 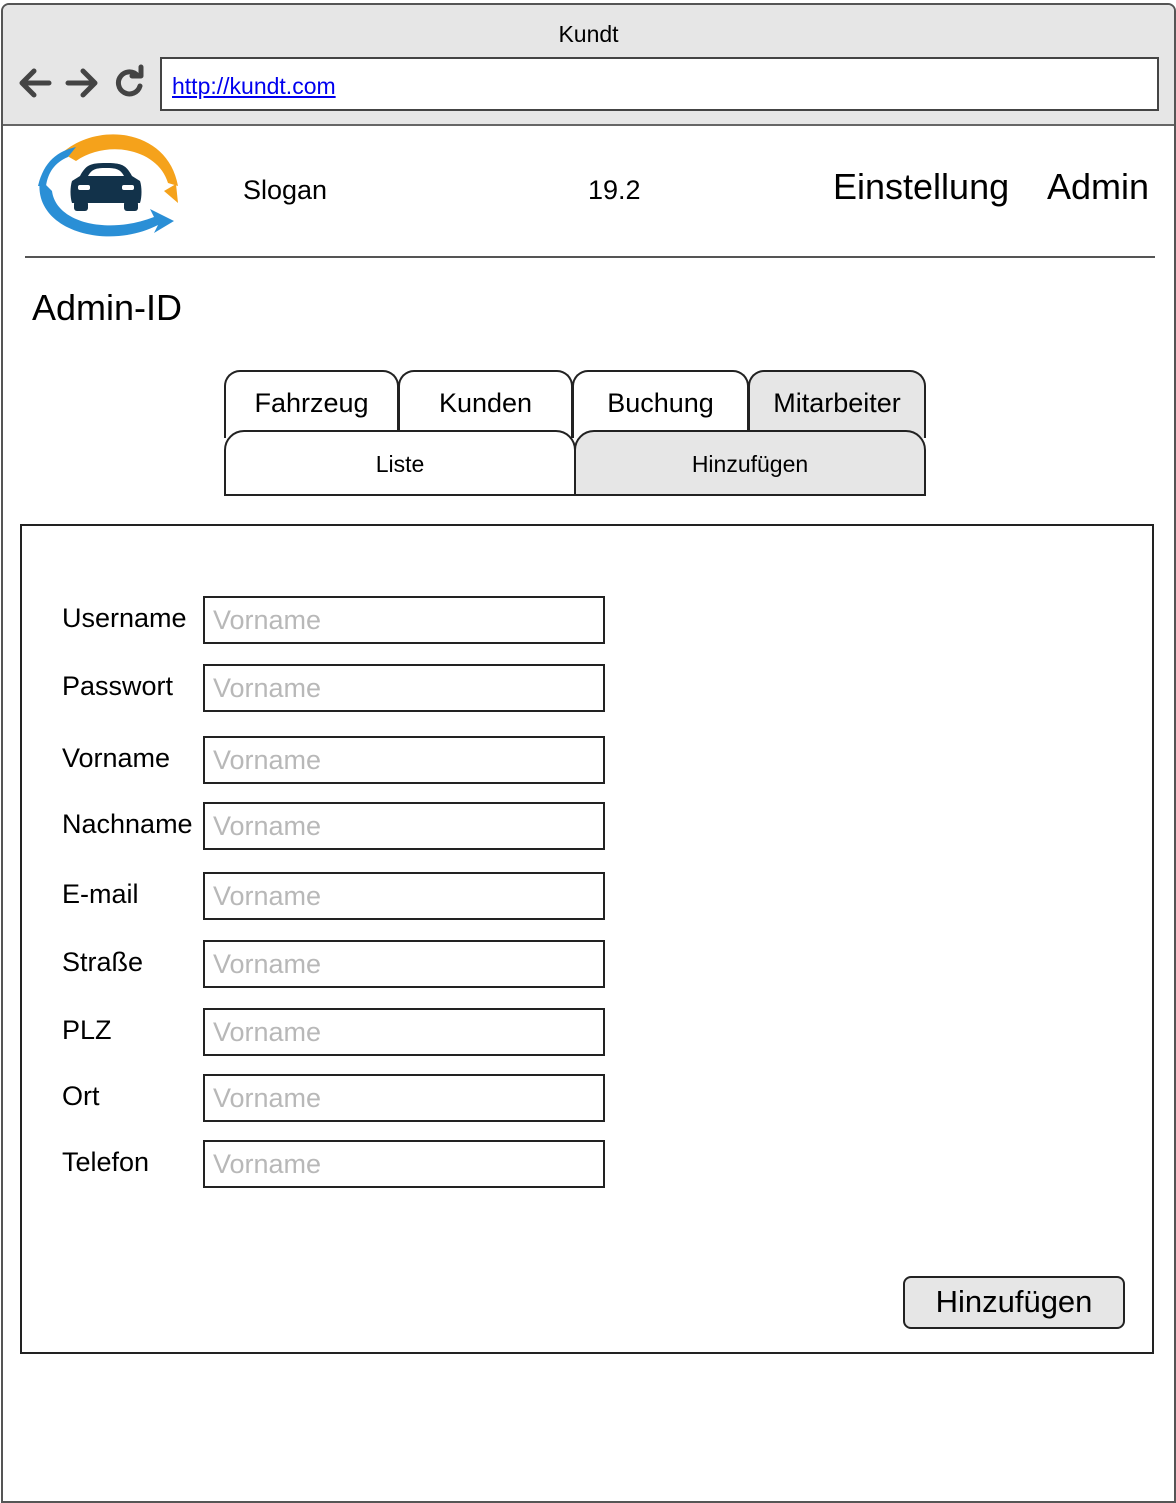 What do you see at coordinates (129, 83) in the screenshot?
I see `refresh-icon` at bounding box center [129, 83].